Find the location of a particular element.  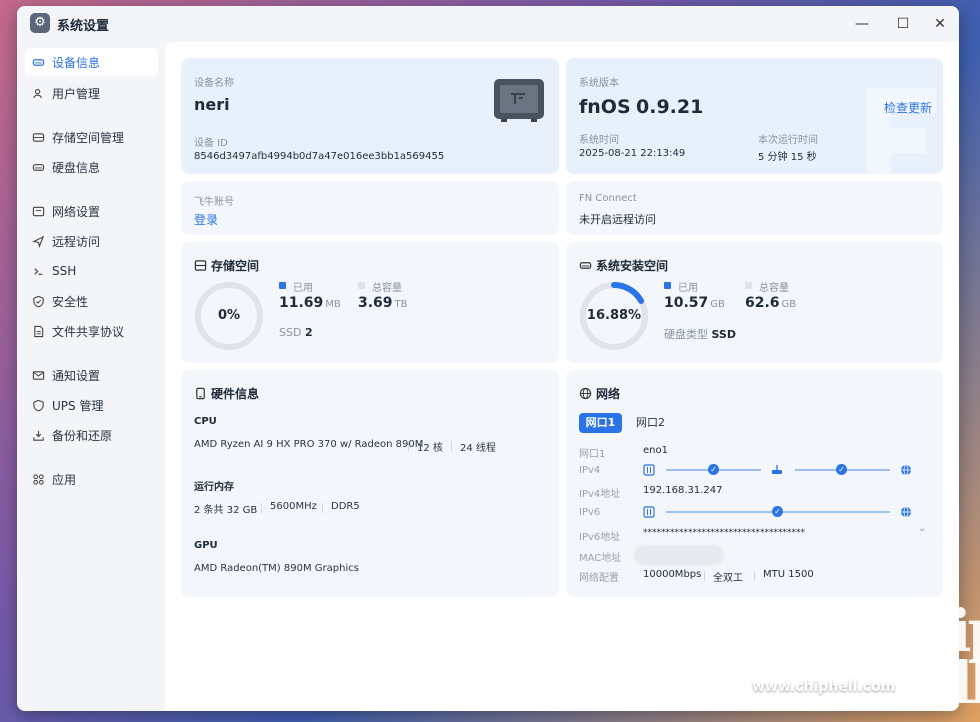

sidebar-item-apps: 应用 is located at coordinates (91, 479).